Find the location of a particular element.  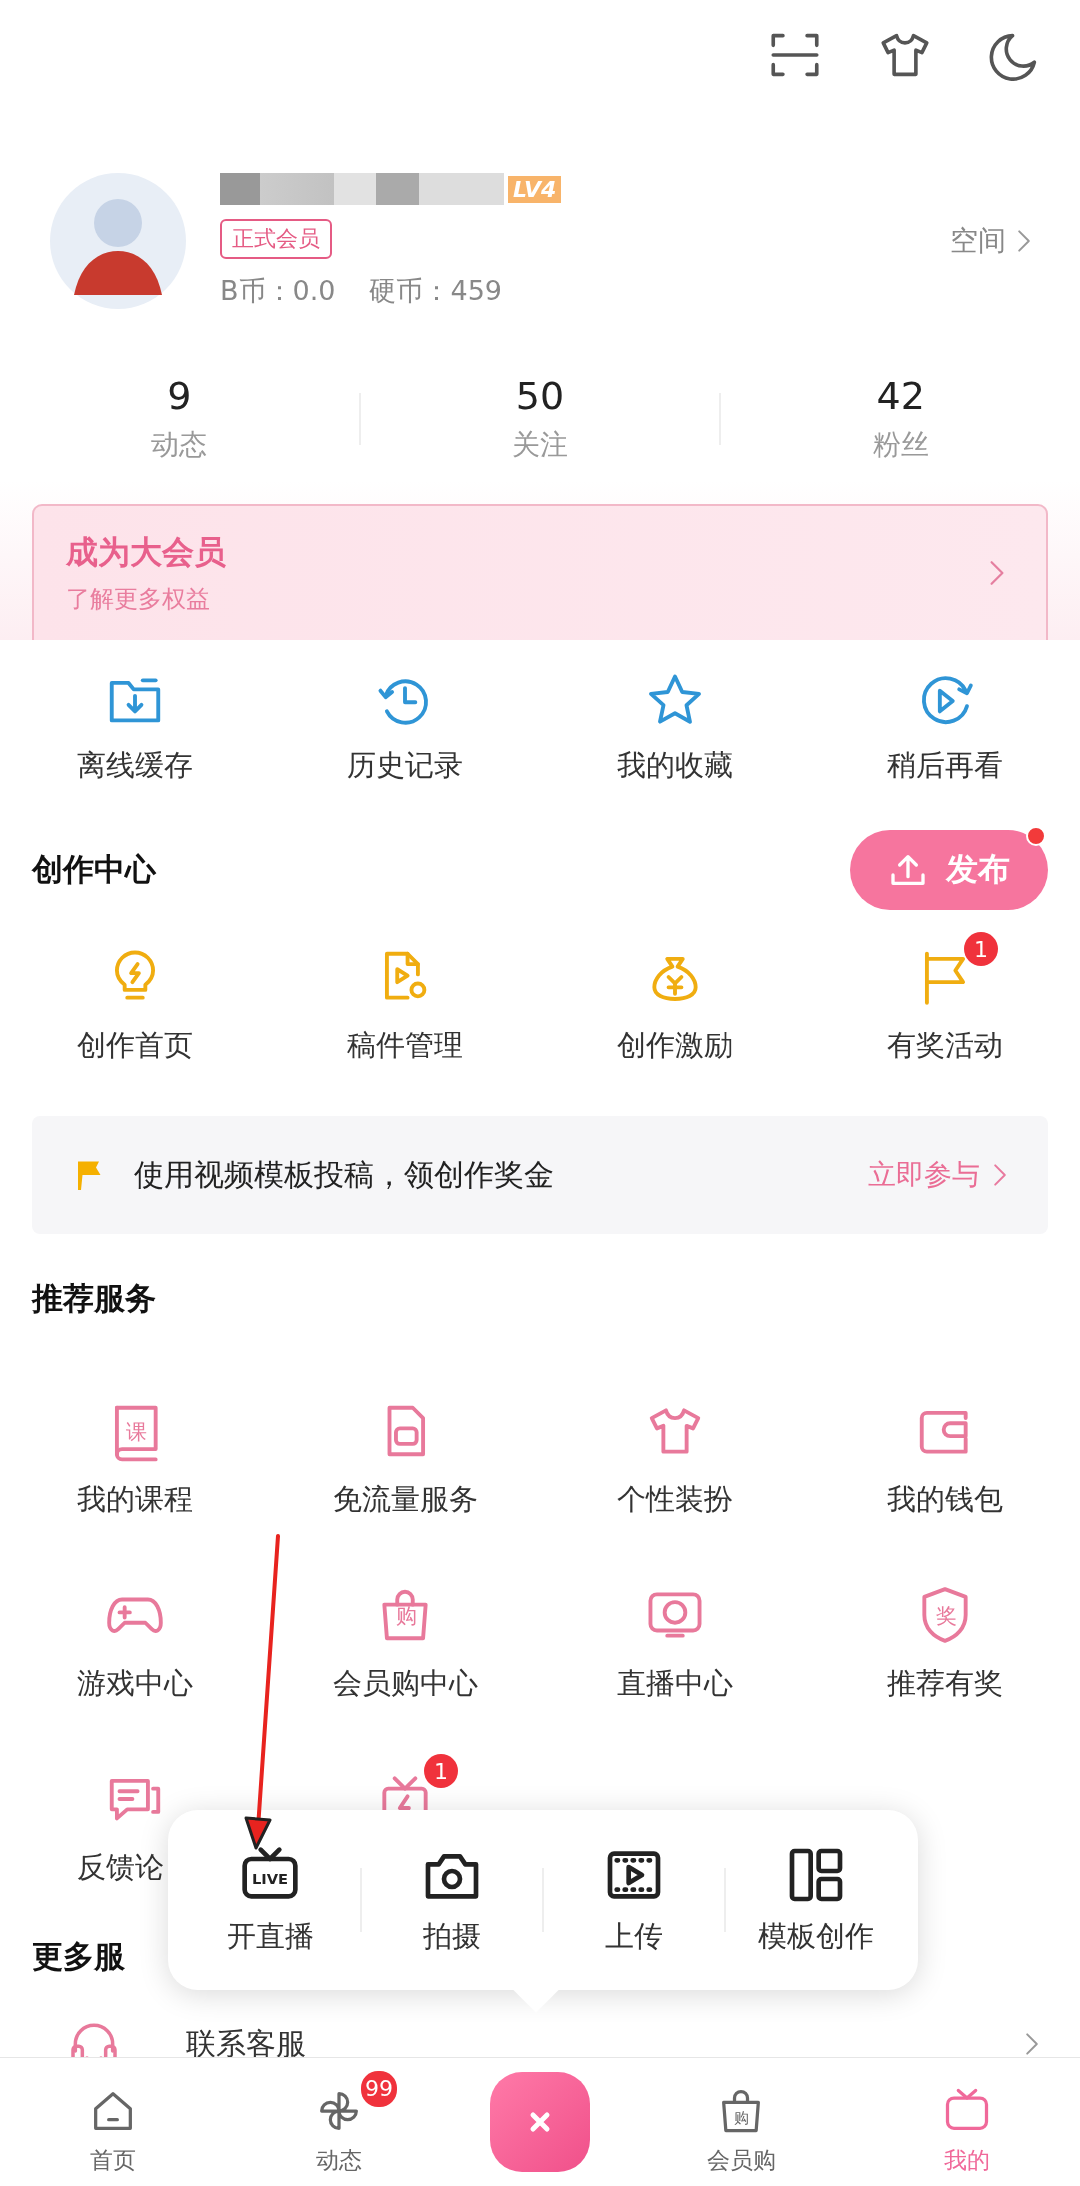

section-title: 推荐服务 is located at coordinates (94, 1298).